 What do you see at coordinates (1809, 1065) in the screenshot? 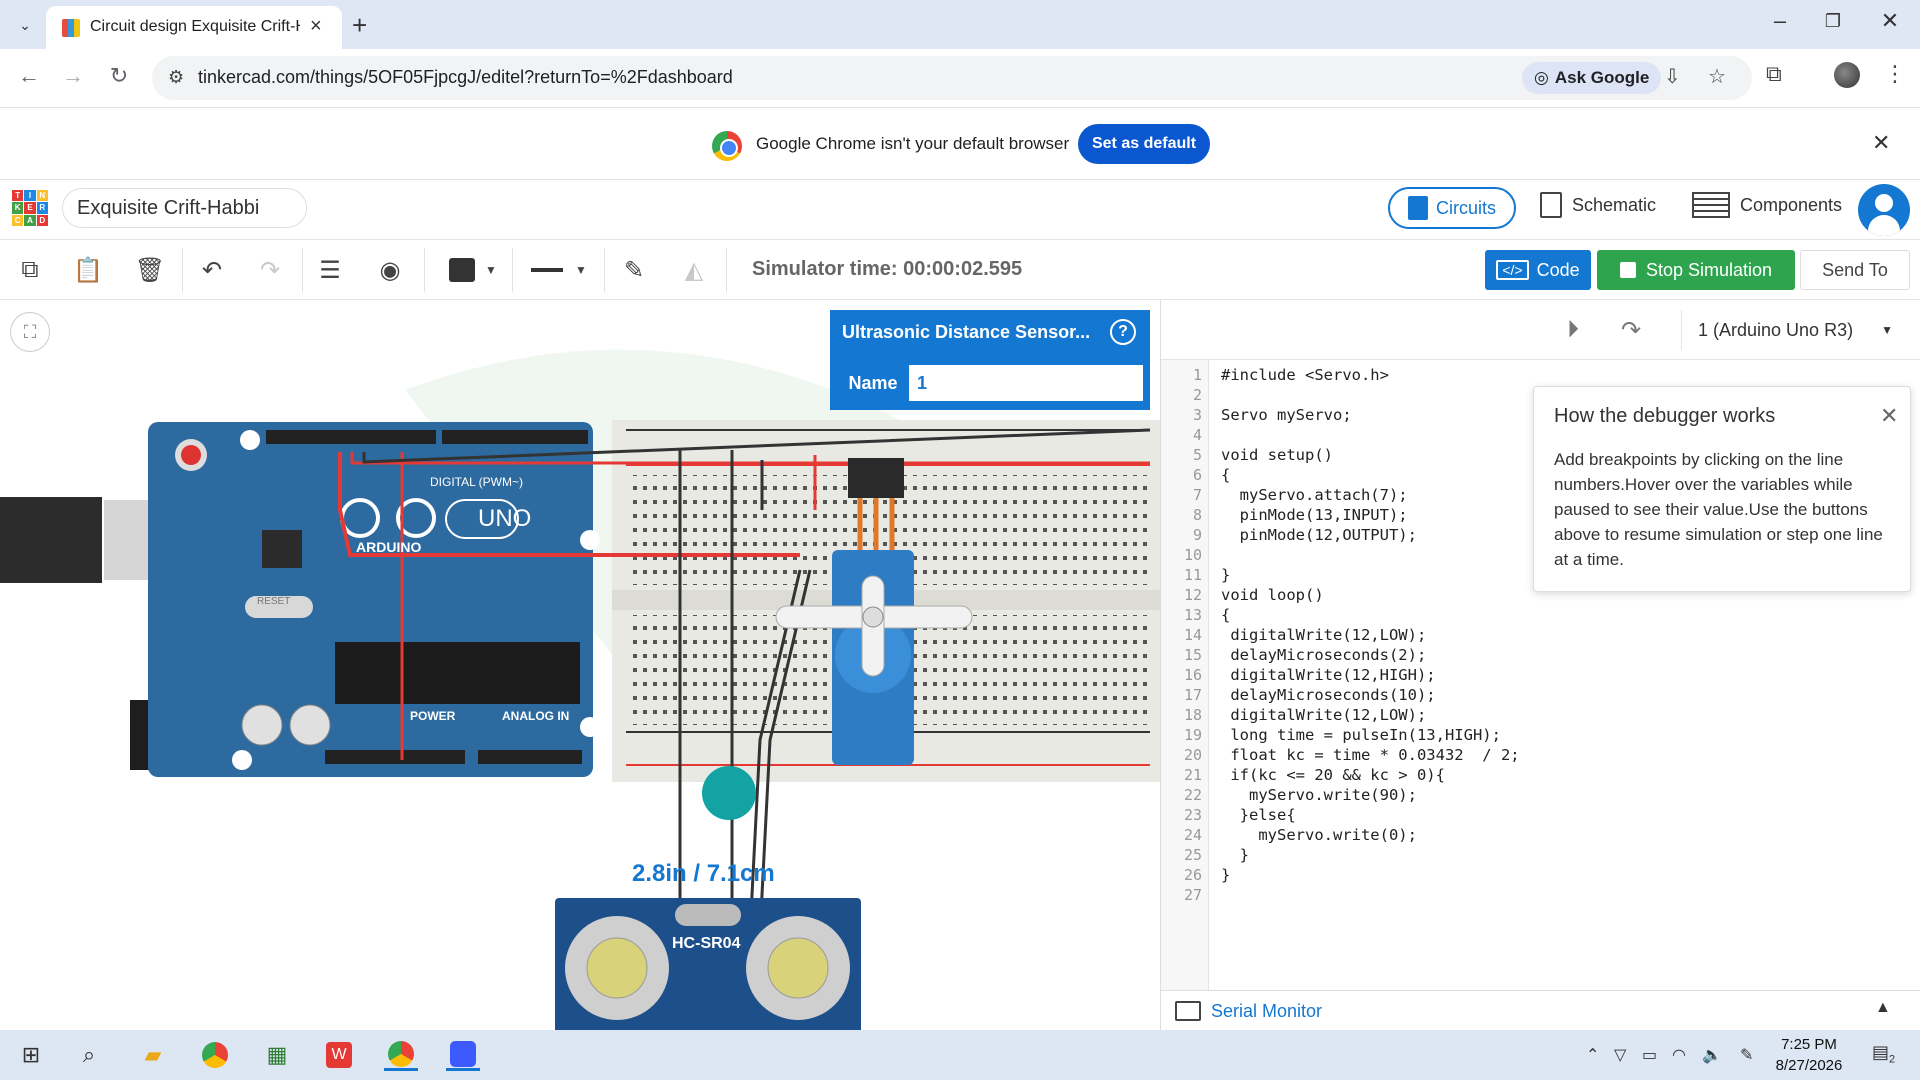
I see `clock-date: 8/27/2026` at bounding box center [1809, 1065].